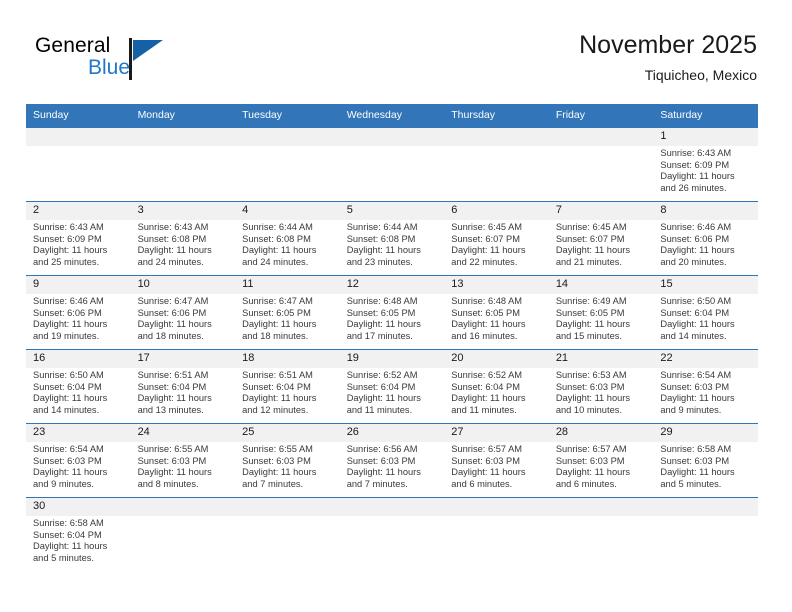 This screenshot has height=612, width=792. Describe the element at coordinates (276, 386) in the screenshot. I see `sunset-text: Sunset: 6:04 PM` at that location.